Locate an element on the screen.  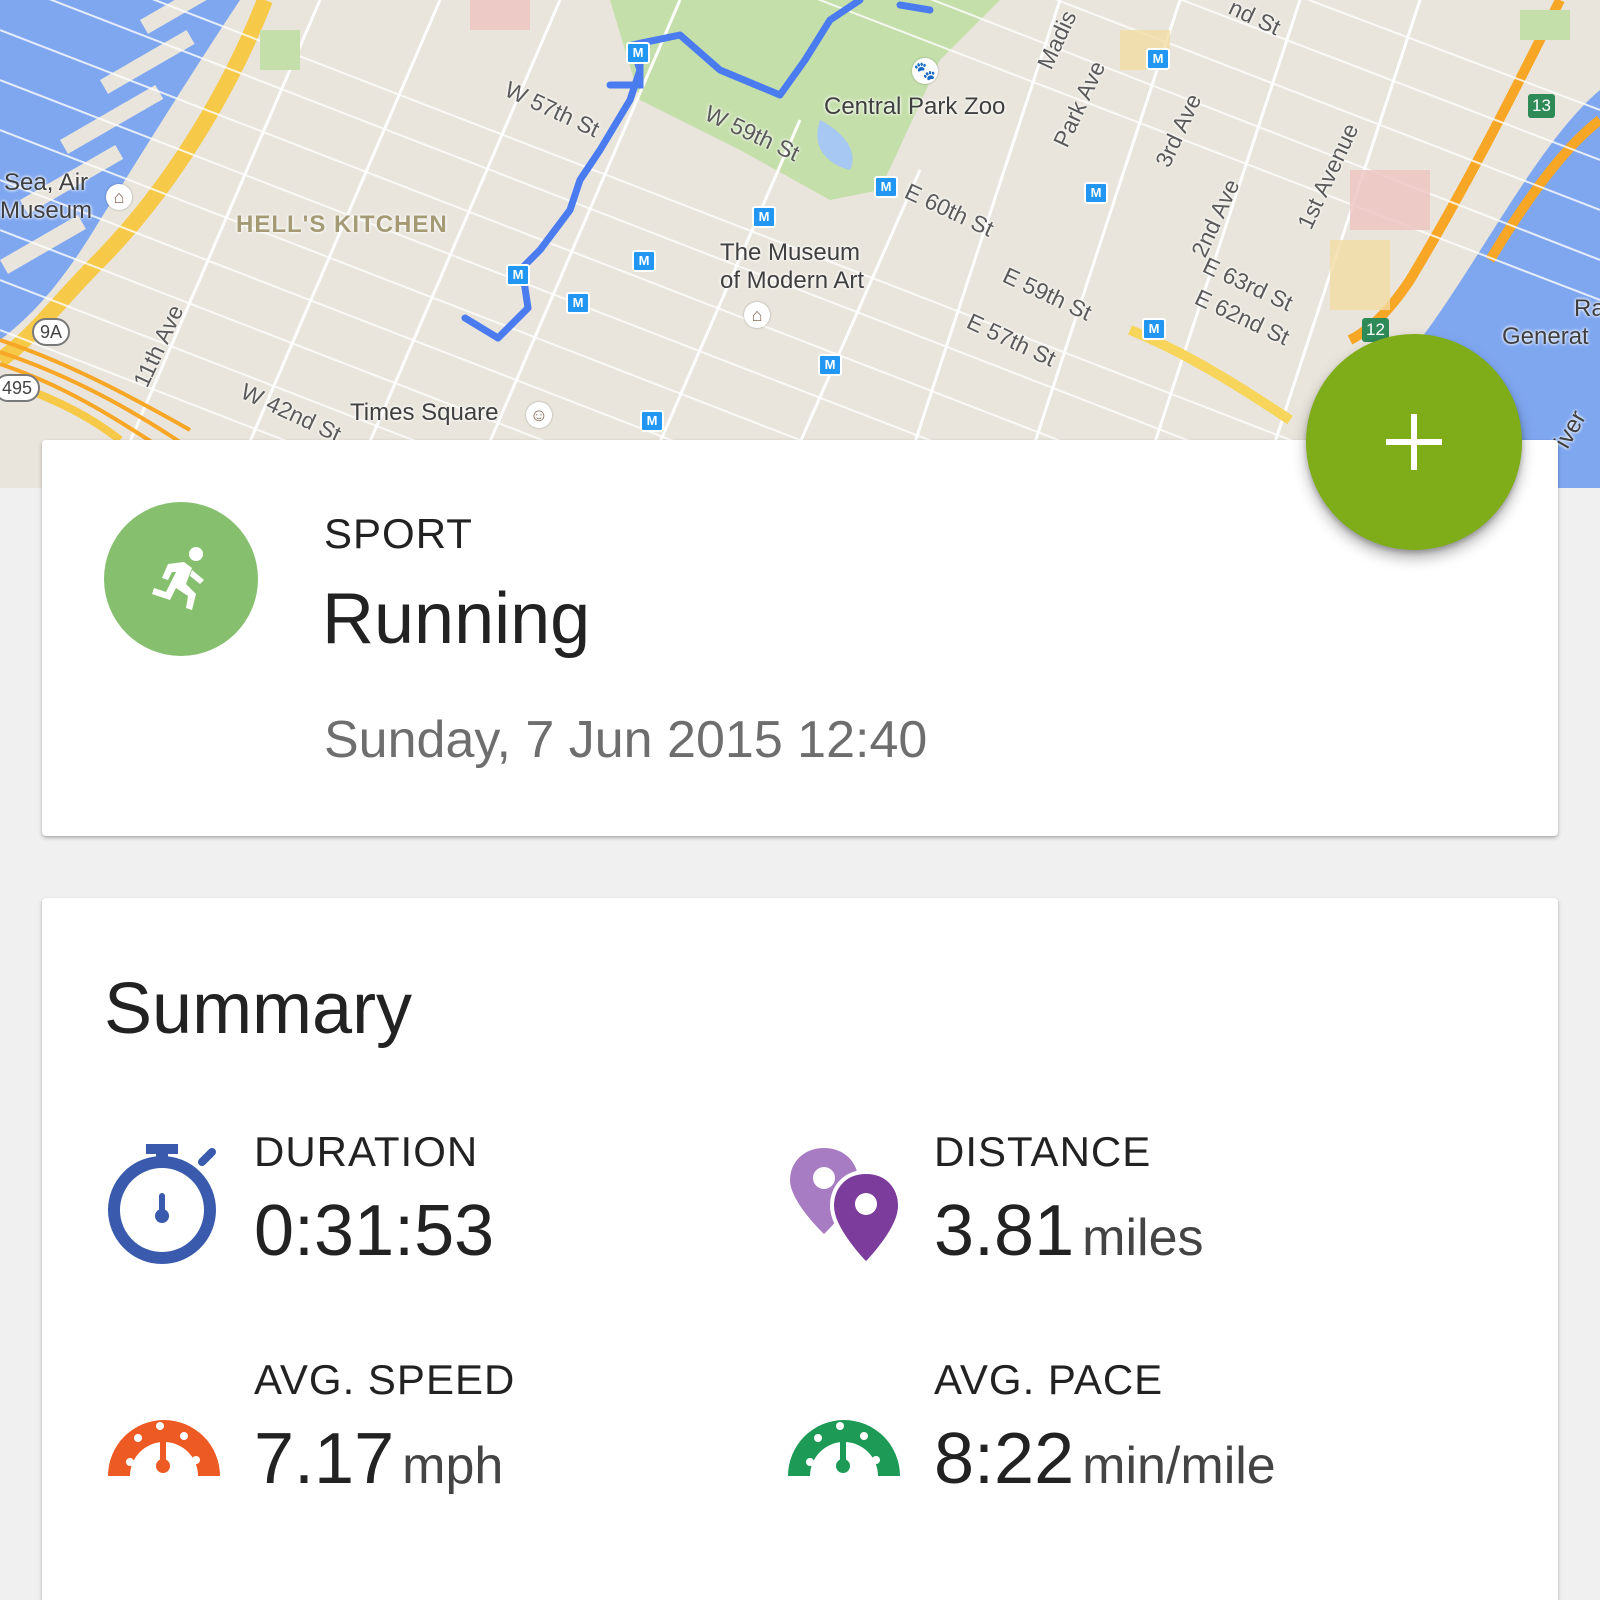
metric-distance-value-row: 3.81 miles is located at coordinates (1068, 1231).